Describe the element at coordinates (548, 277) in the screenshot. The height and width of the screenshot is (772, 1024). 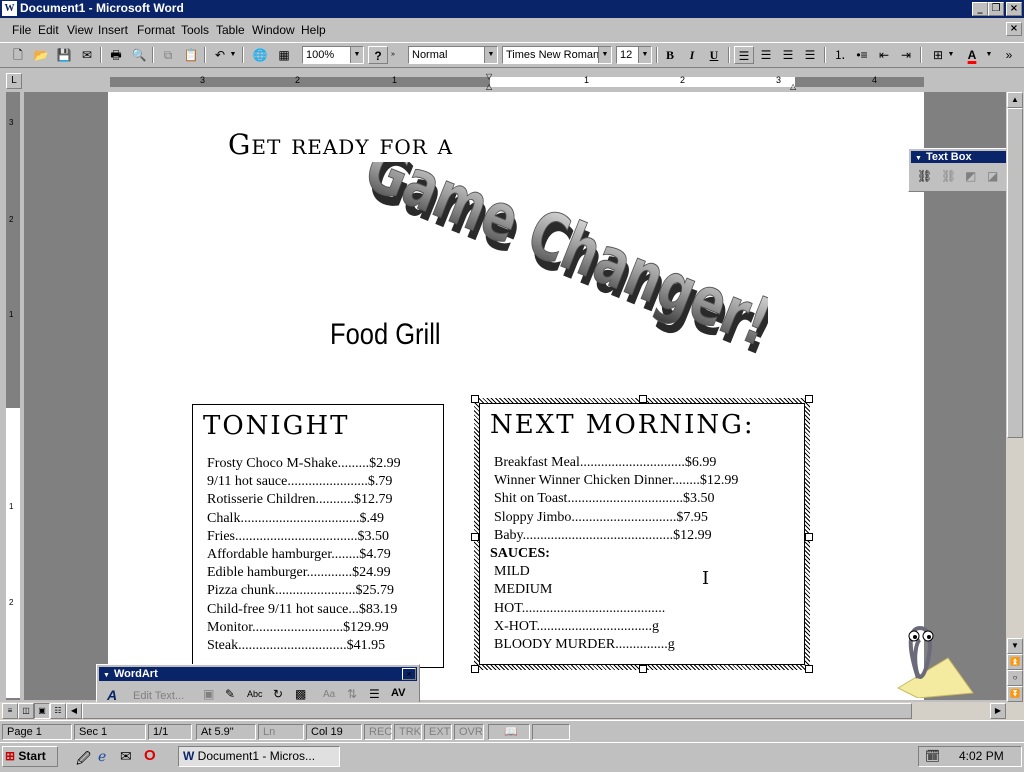
I see `wordart-graphic: Game Changer! Game Changer!` at that location.